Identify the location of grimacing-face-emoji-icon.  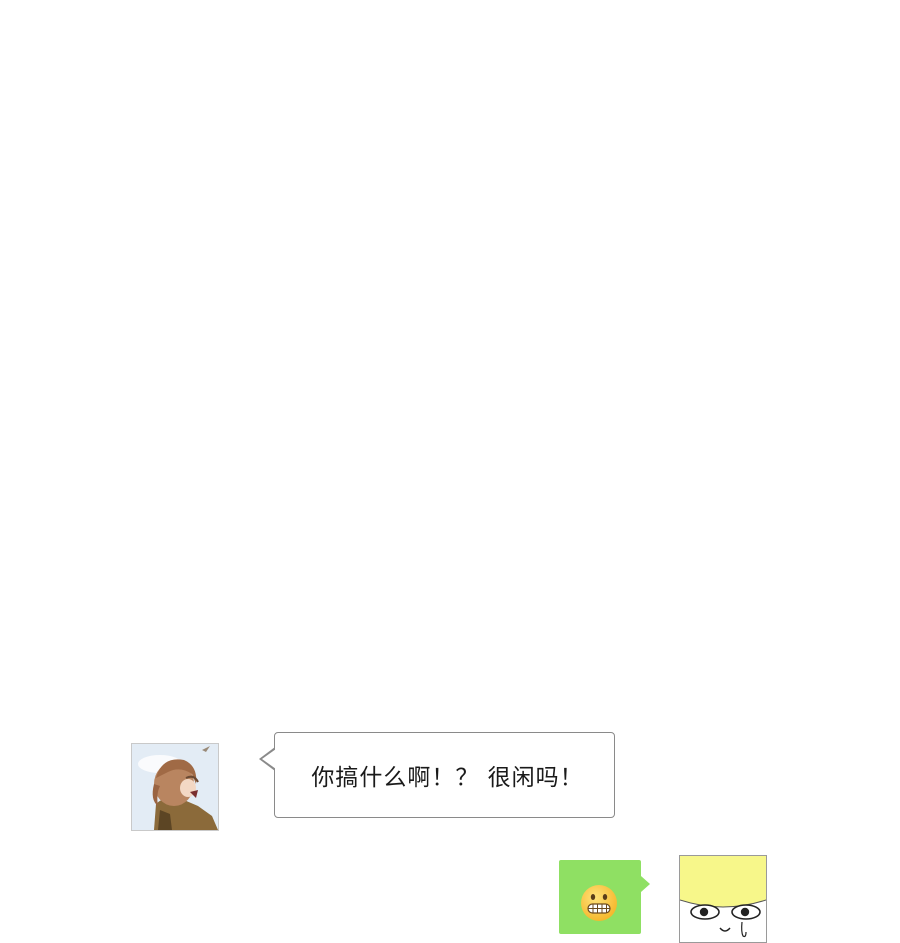
(599, 903).